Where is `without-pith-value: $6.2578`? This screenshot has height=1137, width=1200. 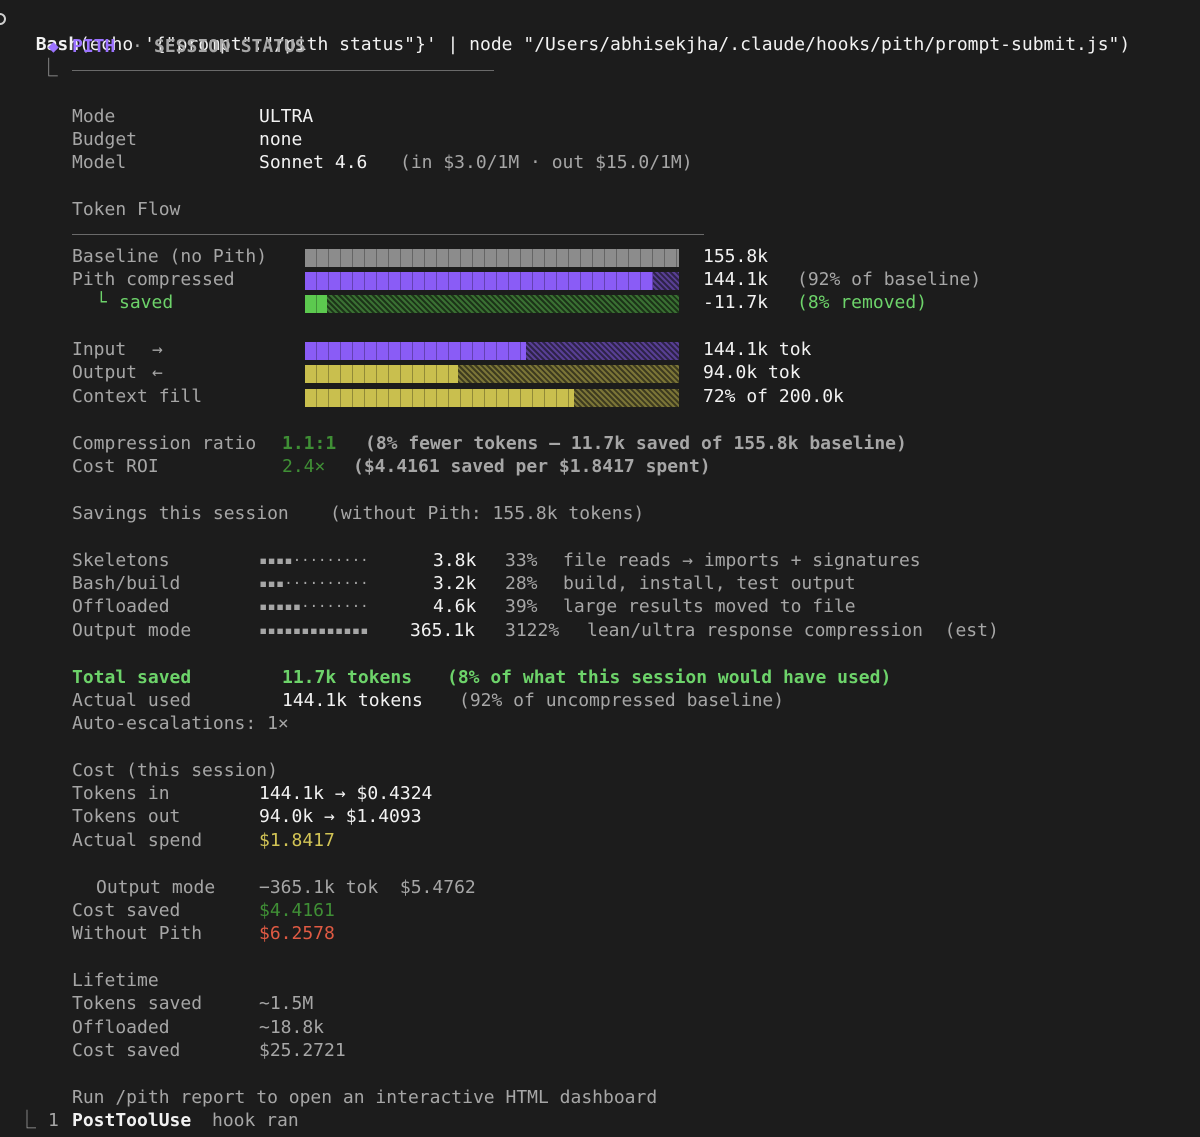 without-pith-value: $6.2578 is located at coordinates (297, 933).